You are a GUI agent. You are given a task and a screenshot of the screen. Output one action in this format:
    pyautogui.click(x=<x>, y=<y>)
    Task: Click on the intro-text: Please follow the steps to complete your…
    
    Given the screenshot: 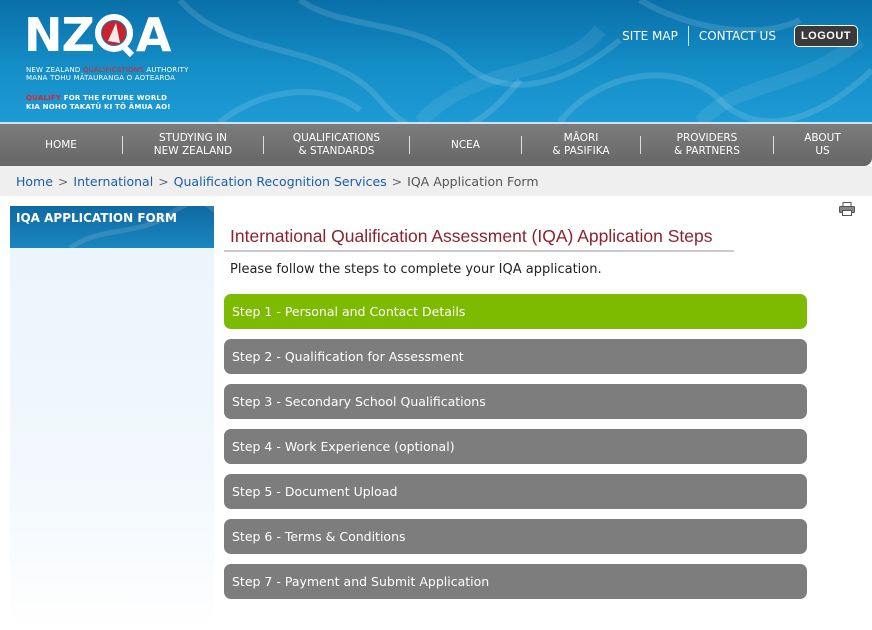 What is the action you would take?
    pyautogui.click(x=416, y=269)
    